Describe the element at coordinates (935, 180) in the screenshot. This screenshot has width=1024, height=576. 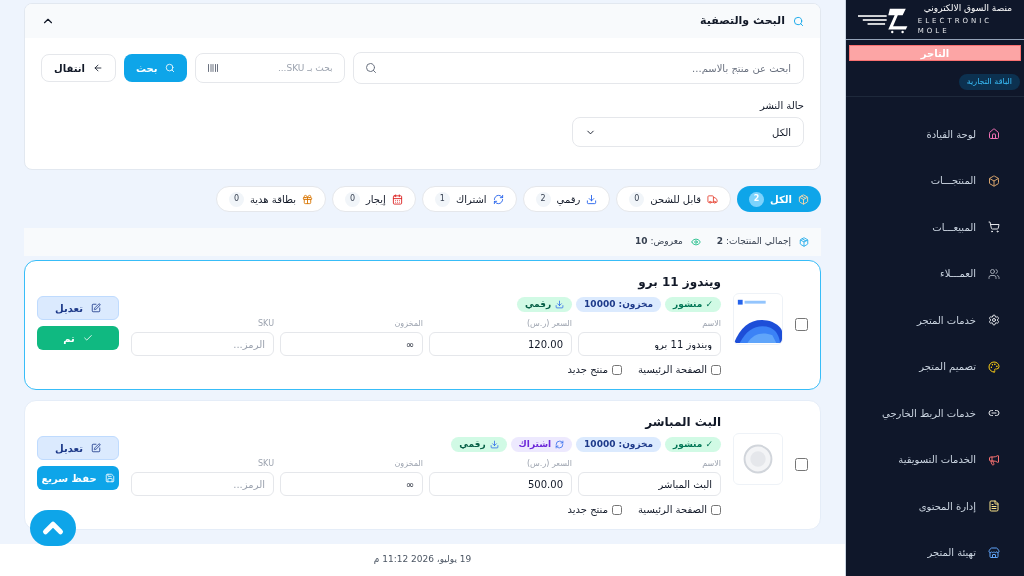
I see `sidebar-item: المنتجـــات` at that location.